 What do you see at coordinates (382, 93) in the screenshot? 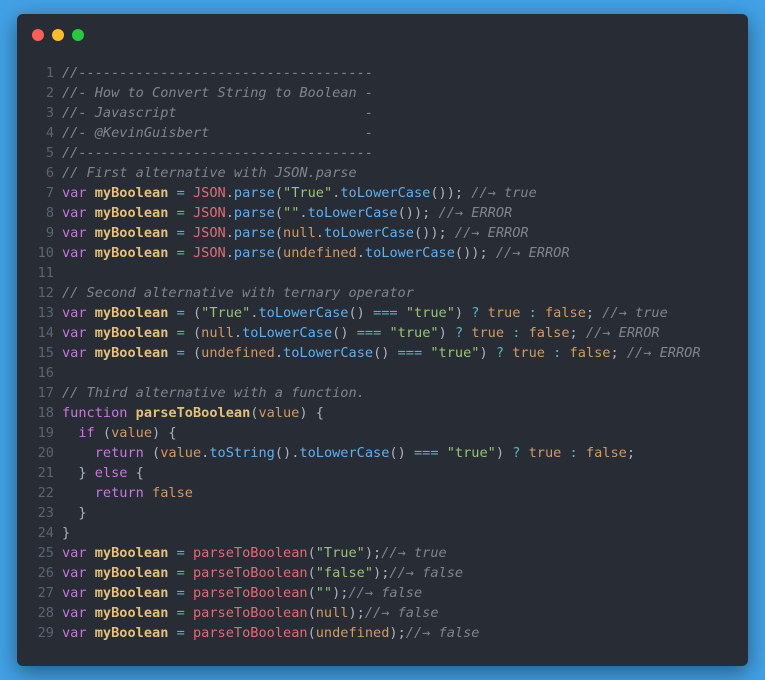
I see `code-line: 2 //- How to Convert String to Boolean -` at bounding box center [382, 93].